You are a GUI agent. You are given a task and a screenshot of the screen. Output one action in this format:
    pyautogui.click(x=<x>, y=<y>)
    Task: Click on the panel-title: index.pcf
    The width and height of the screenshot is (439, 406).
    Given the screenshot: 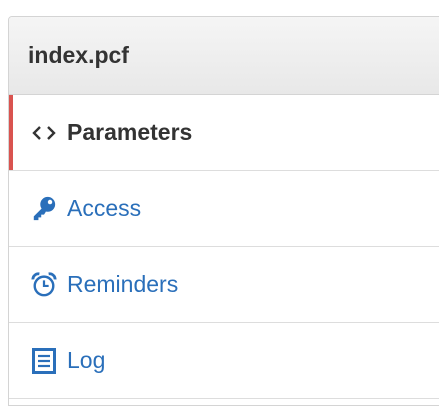 What is the action you would take?
    pyautogui.click(x=78, y=55)
    